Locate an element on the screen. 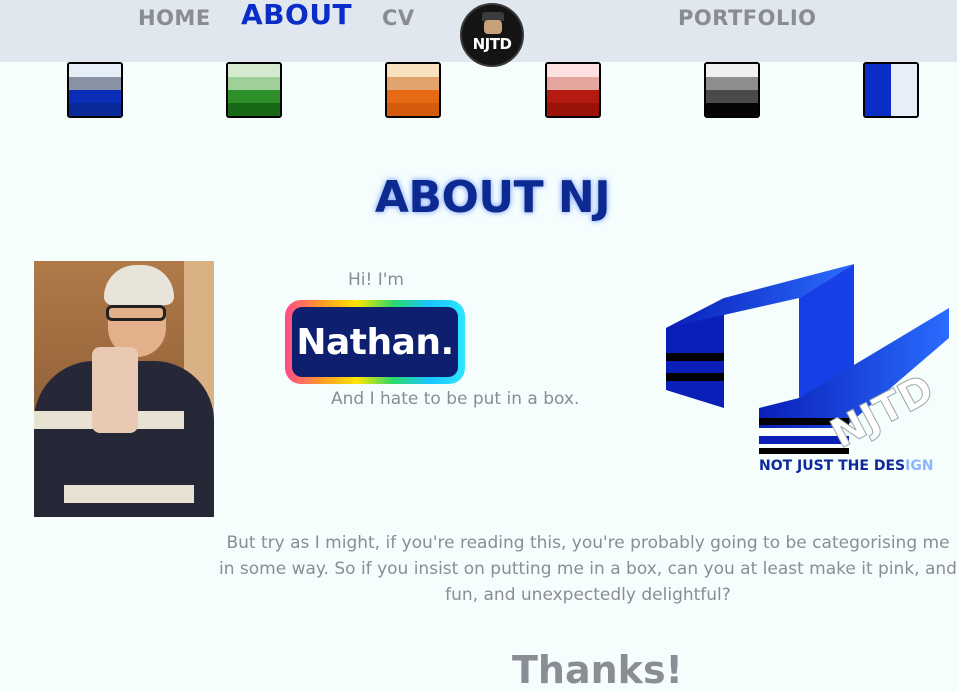 The image size is (957, 692). phone-icon is located at coordinates (115, 390).